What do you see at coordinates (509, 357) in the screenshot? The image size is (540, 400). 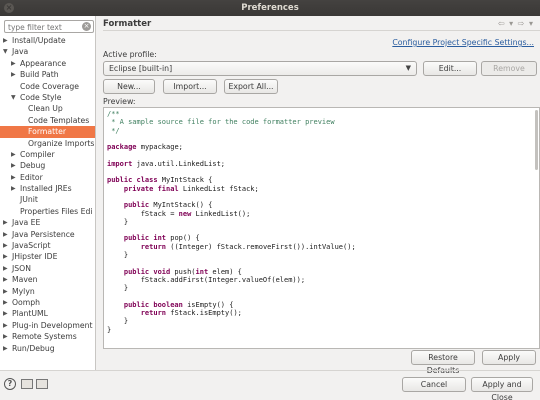 I see `apply-button: Apply` at bounding box center [509, 357].